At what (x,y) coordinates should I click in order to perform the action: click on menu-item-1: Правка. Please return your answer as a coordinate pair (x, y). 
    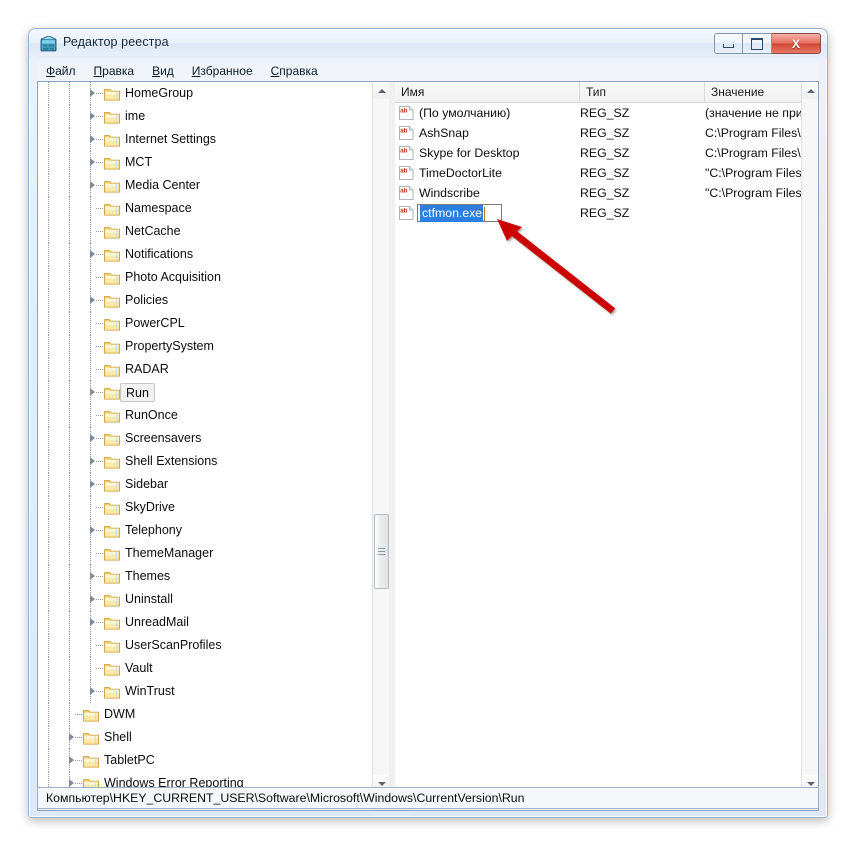
    Looking at the image, I should click on (114, 71).